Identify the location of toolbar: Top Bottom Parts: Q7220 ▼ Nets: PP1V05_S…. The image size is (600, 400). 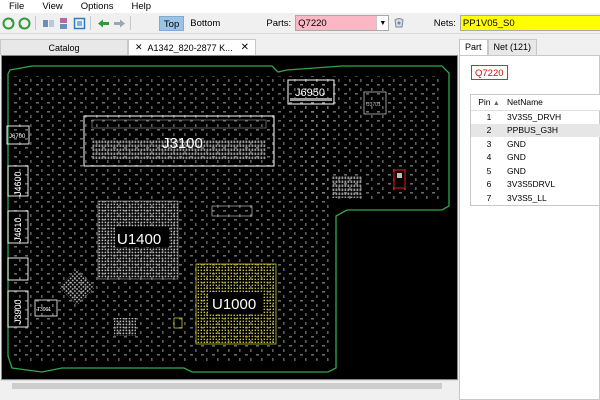
(300, 23).